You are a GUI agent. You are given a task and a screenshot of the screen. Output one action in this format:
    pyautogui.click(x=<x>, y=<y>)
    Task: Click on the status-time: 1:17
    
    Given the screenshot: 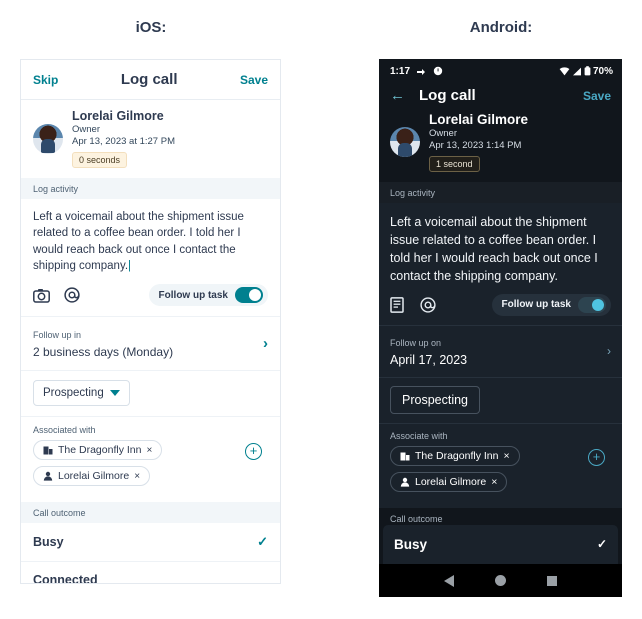 What is the action you would take?
    pyautogui.click(x=400, y=71)
    